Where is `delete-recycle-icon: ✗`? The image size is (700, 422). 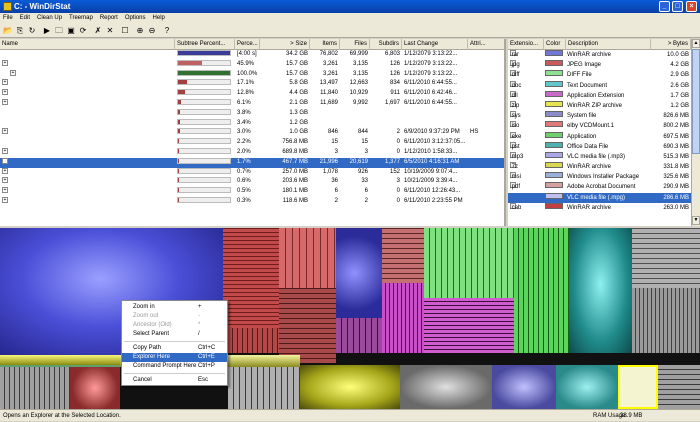
delete-recycle-icon: ✗ is located at coordinates (98, 31).